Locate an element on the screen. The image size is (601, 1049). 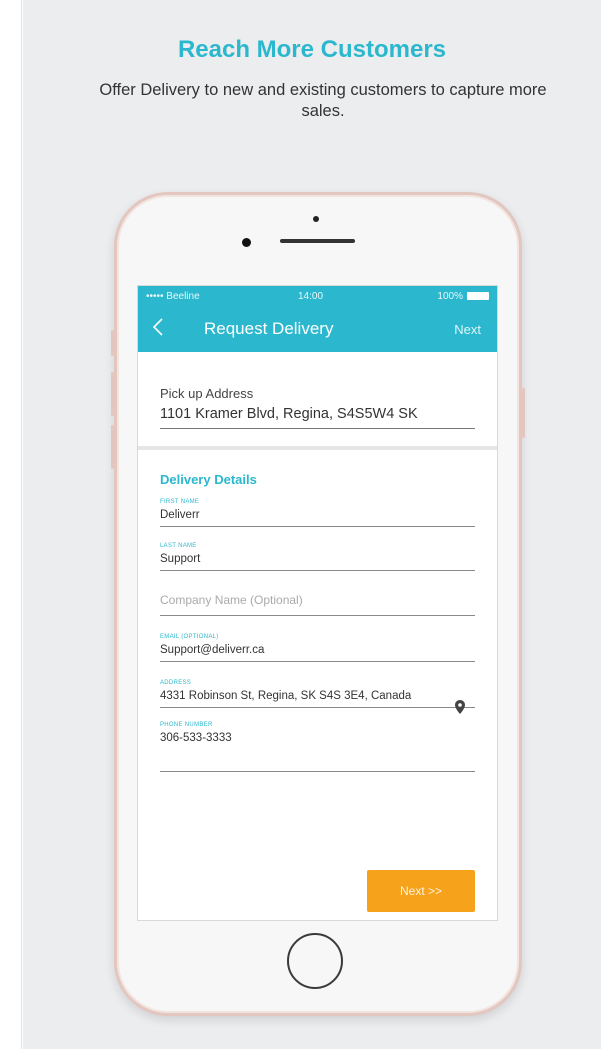
phone-volume-up is located at coordinates (112, 394).